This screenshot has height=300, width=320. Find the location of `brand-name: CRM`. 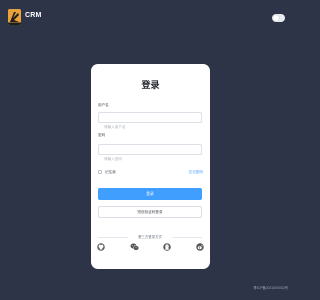

brand-name: CRM is located at coordinates (33, 15).